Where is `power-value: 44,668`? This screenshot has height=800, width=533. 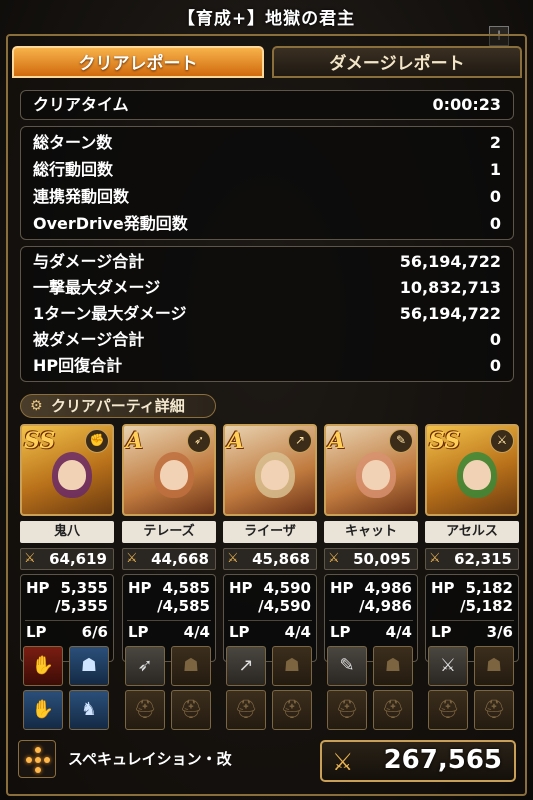 power-value: 44,668 is located at coordinates (180, 559).